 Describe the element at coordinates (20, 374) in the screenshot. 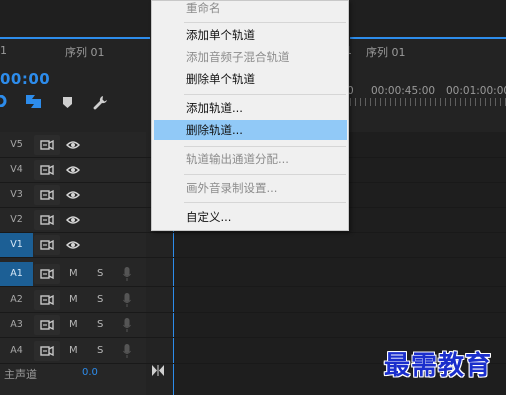

I see `master-label: 主声道` at that location.